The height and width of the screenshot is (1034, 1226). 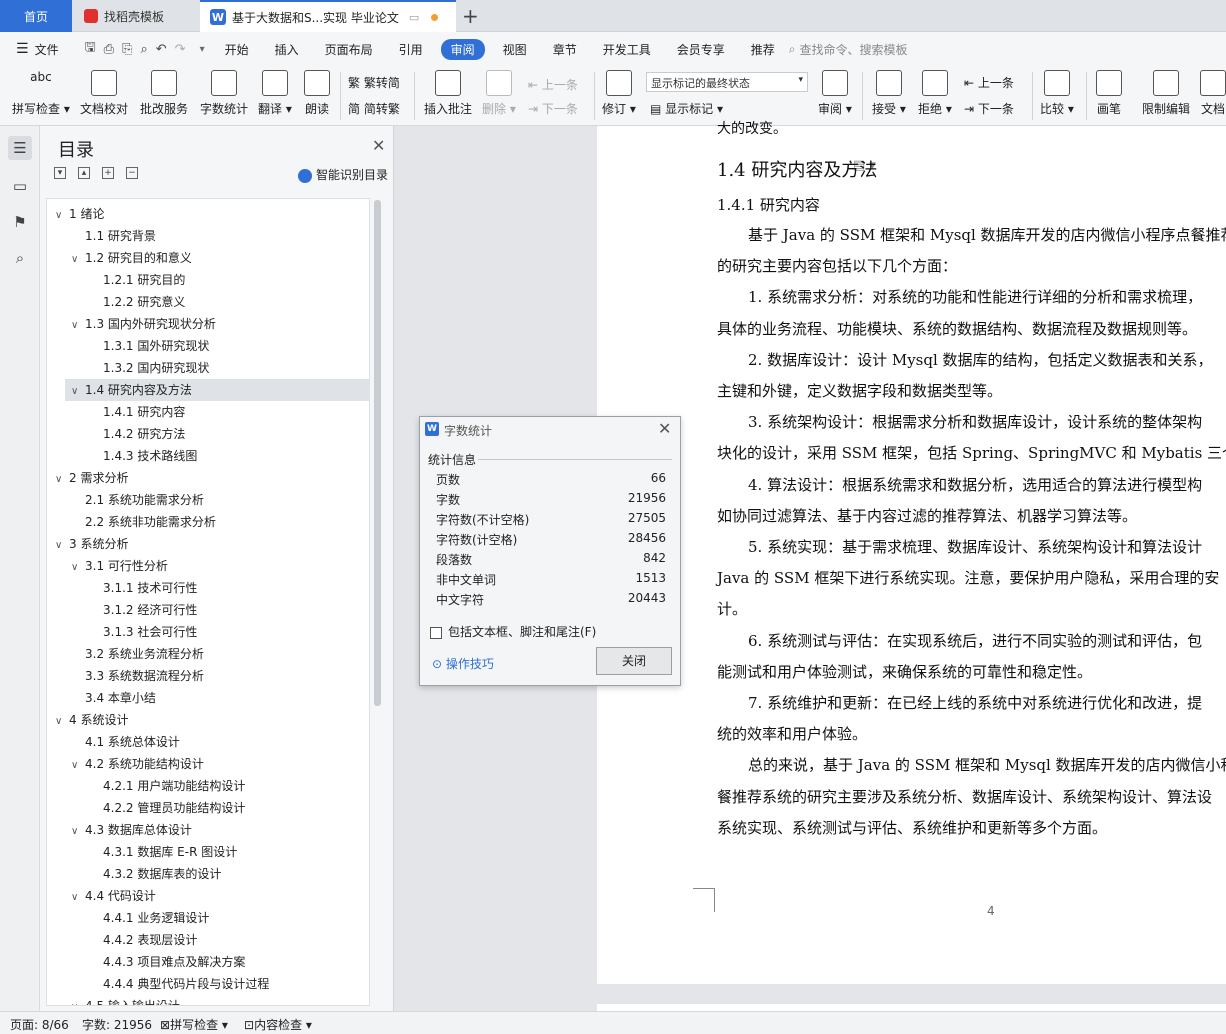 I want to click on read-aloud-button: 朗读, so click(x=317, y=93).